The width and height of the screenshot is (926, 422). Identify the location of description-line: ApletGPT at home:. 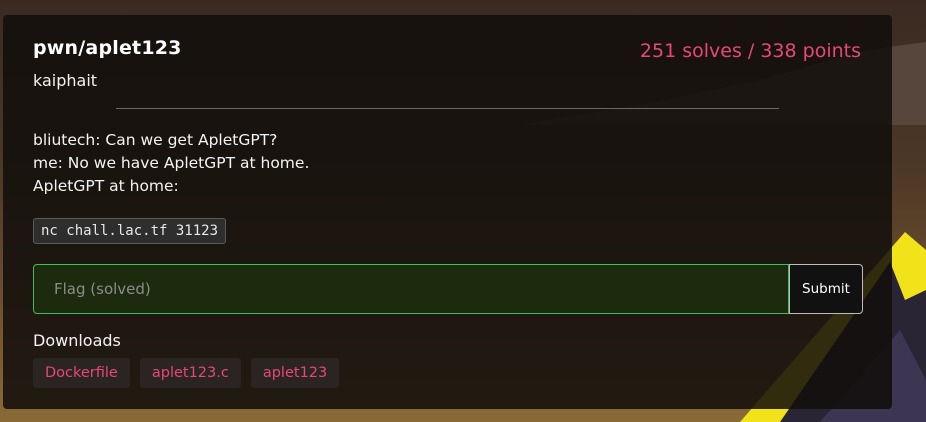
(106, 186).